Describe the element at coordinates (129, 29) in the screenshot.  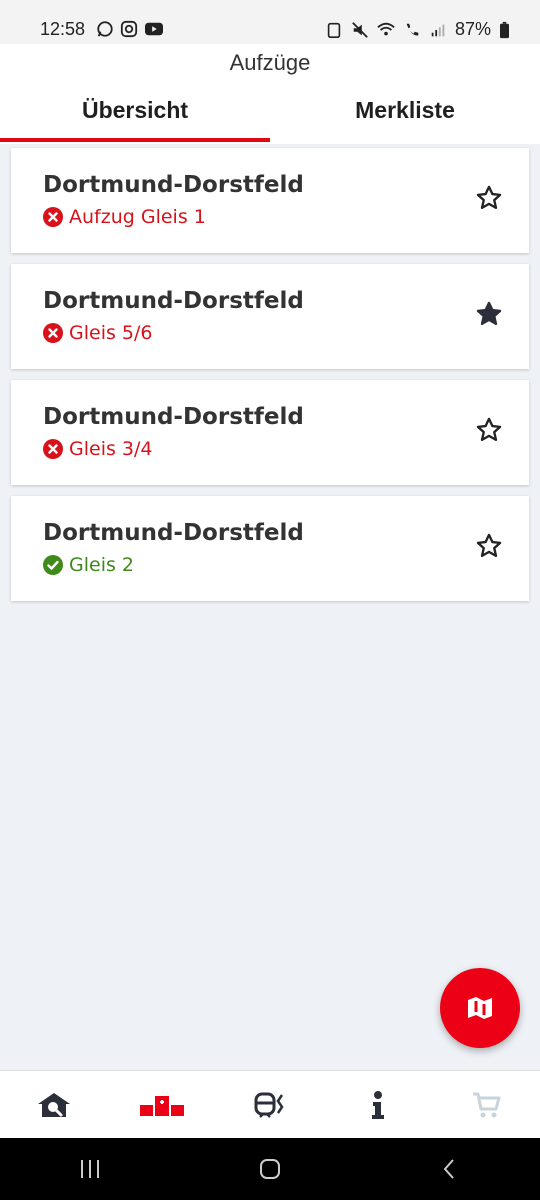
I see `instagram-icon` at that location.